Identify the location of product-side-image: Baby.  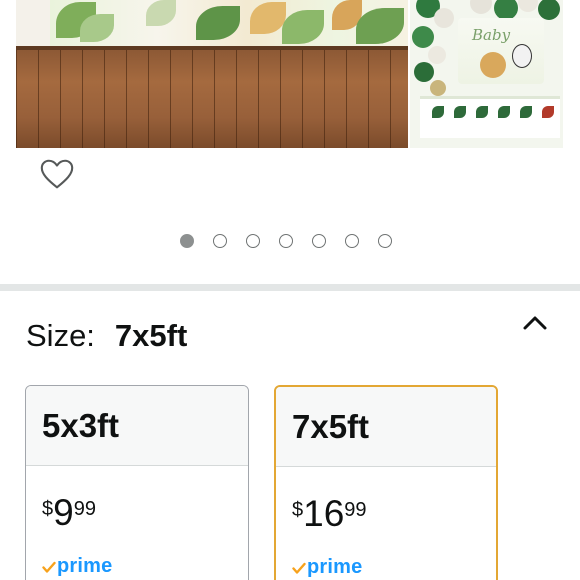
(486, 74).